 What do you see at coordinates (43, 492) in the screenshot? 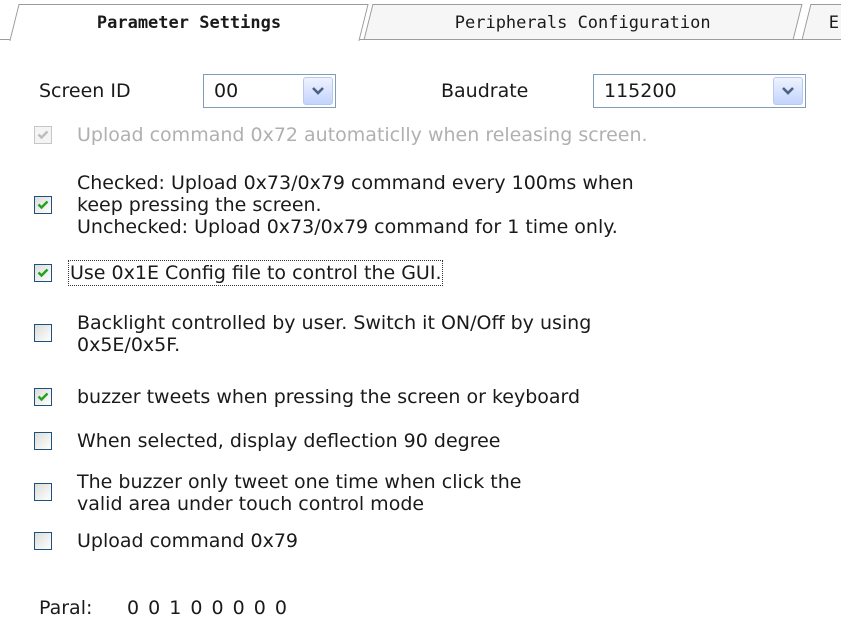
I see `buzzer-once-checkbox` at bounding box center [43, 492].